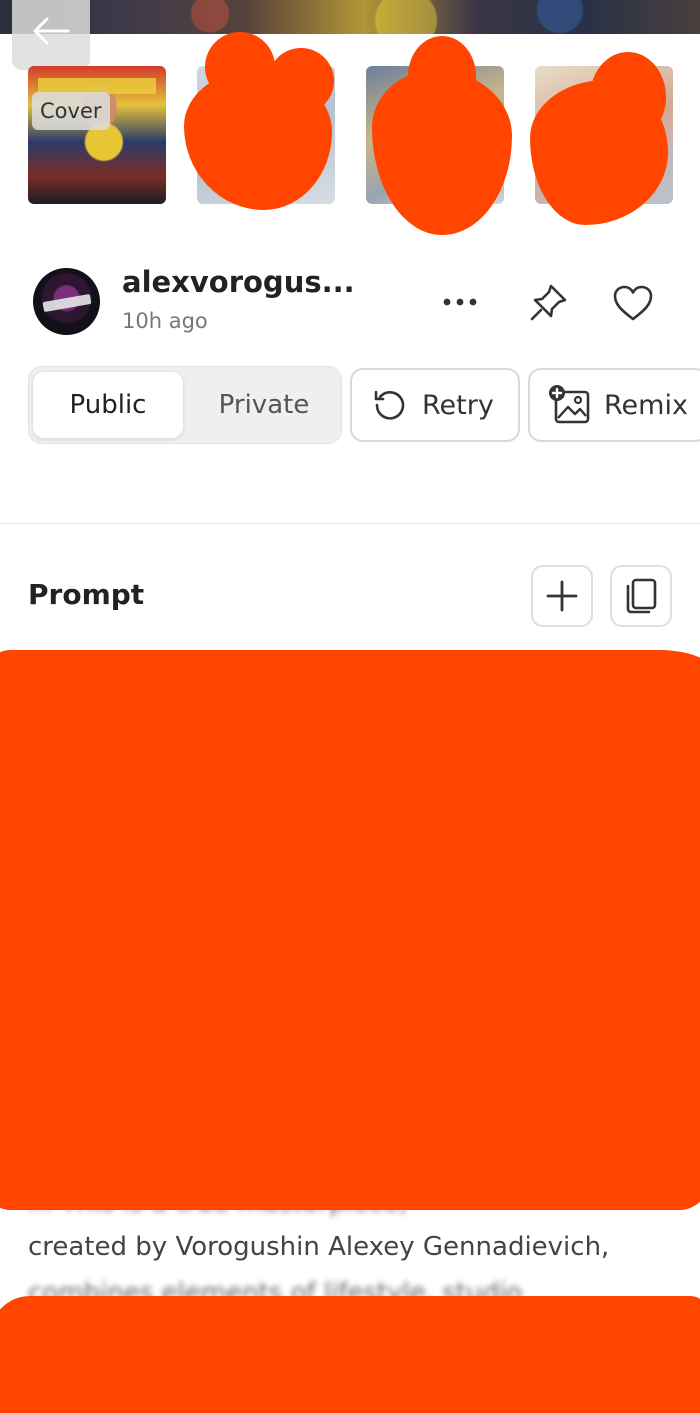  Describe the element at coordinates (458, 405) in the screenshot. I see `retry-label: Retry` at that location.